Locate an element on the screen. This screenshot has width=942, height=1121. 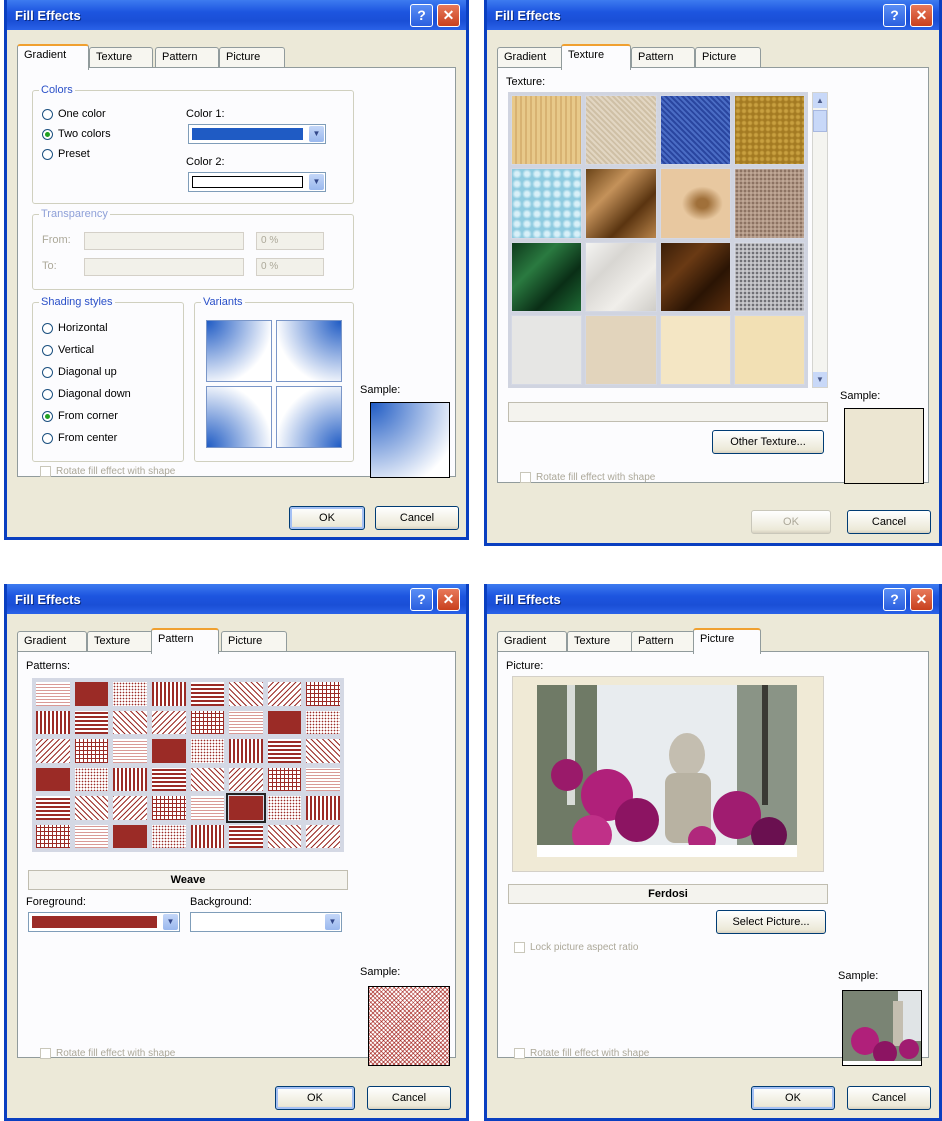
texture-sand is located at coordinates (769, 203).